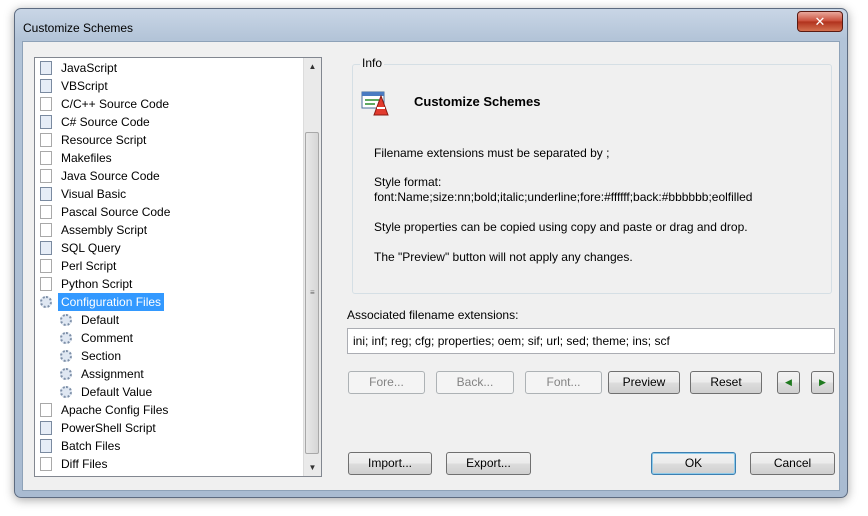 The width and height of the screenshot is (868, 516). Describe the element at coordinates (46, 446) in the screenshot. I see `batch-icon` at that location.